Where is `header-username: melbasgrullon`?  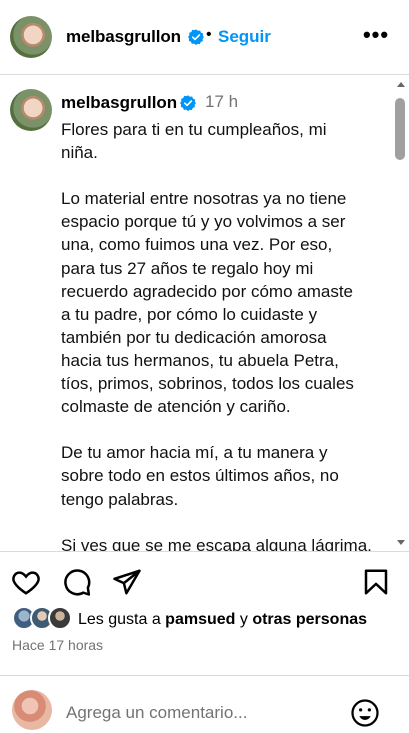
header-username: melbasgrullon is located at coordinates (123, 37).